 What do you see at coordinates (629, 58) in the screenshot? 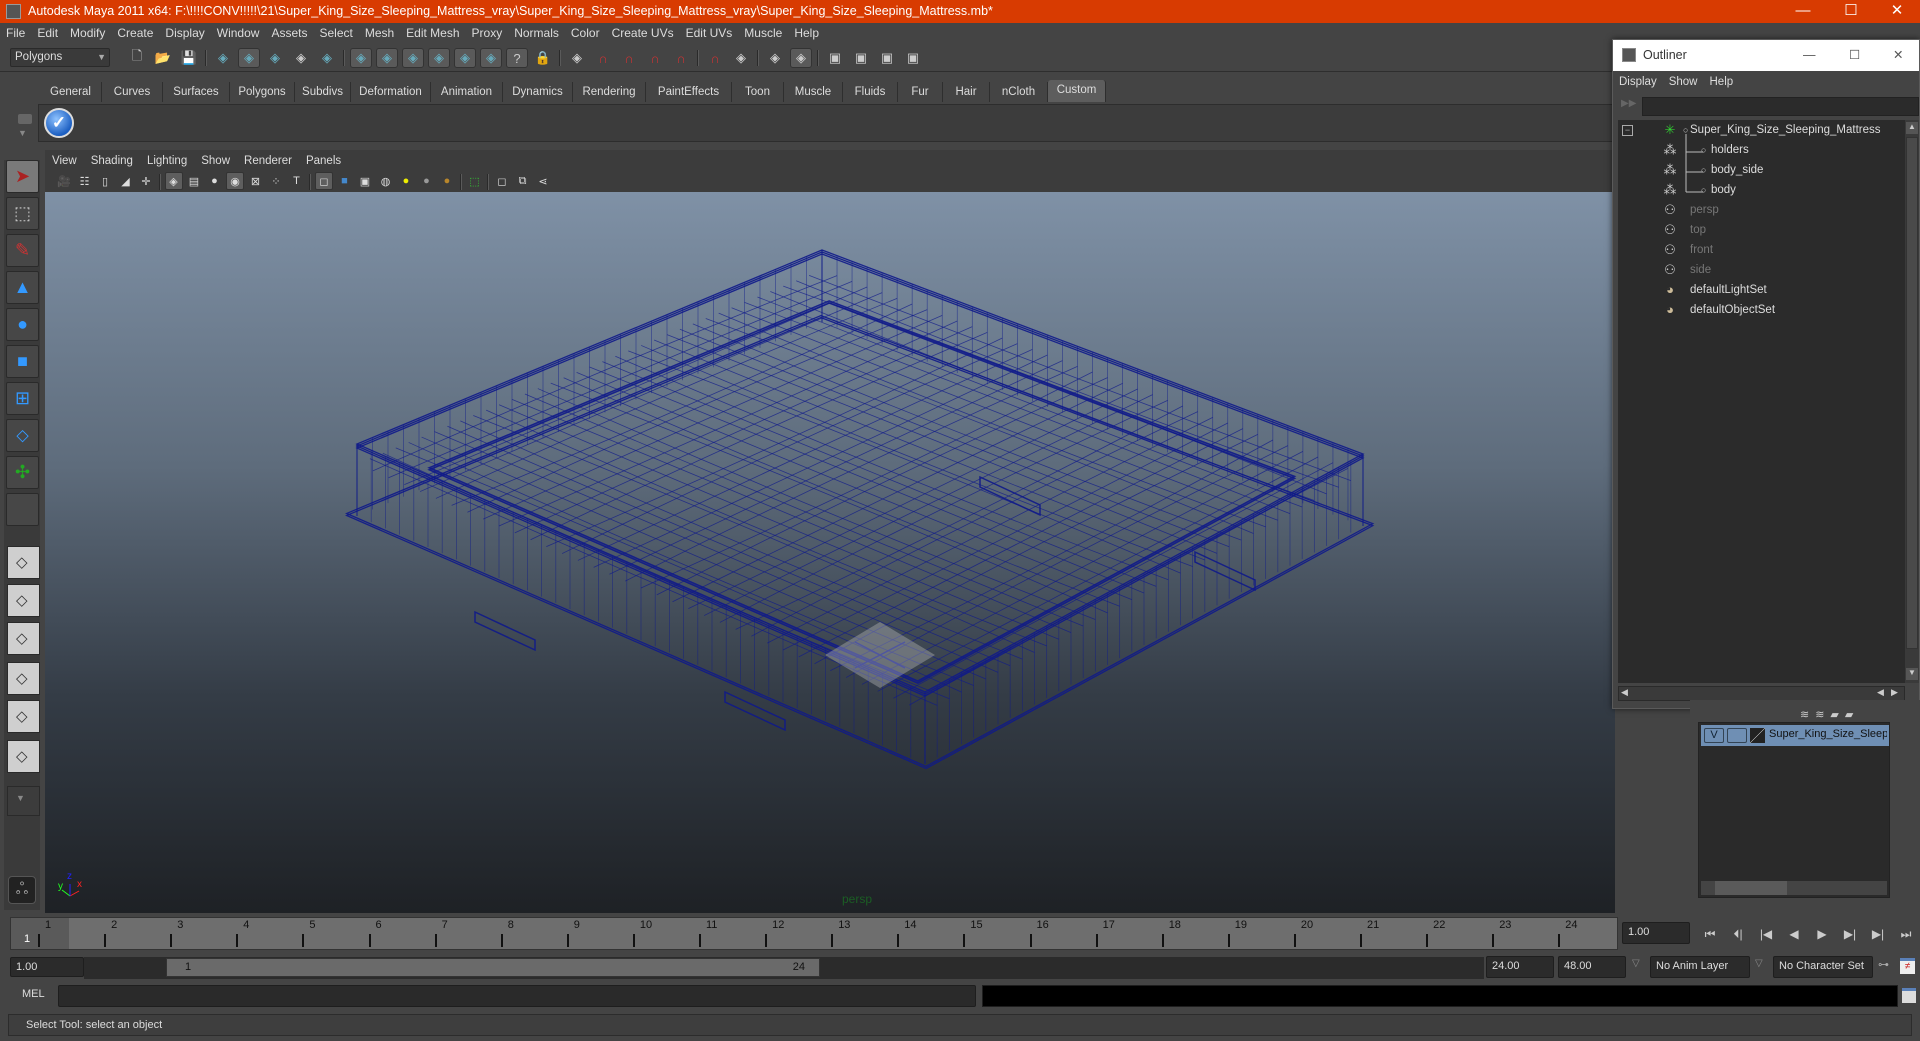
I see `snap-curve-icon: ∩` at bounding box center [629, 58].